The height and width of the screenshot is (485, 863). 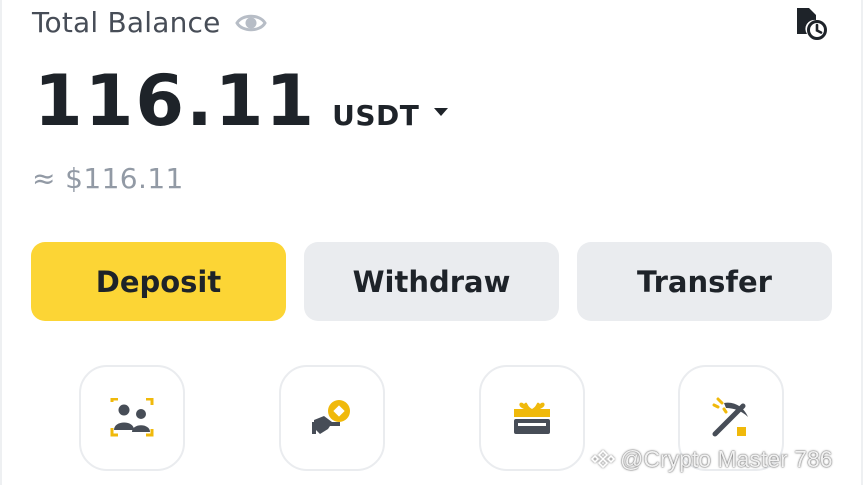 I want to click on coin-hand-icon, so click(x=331, y=417).